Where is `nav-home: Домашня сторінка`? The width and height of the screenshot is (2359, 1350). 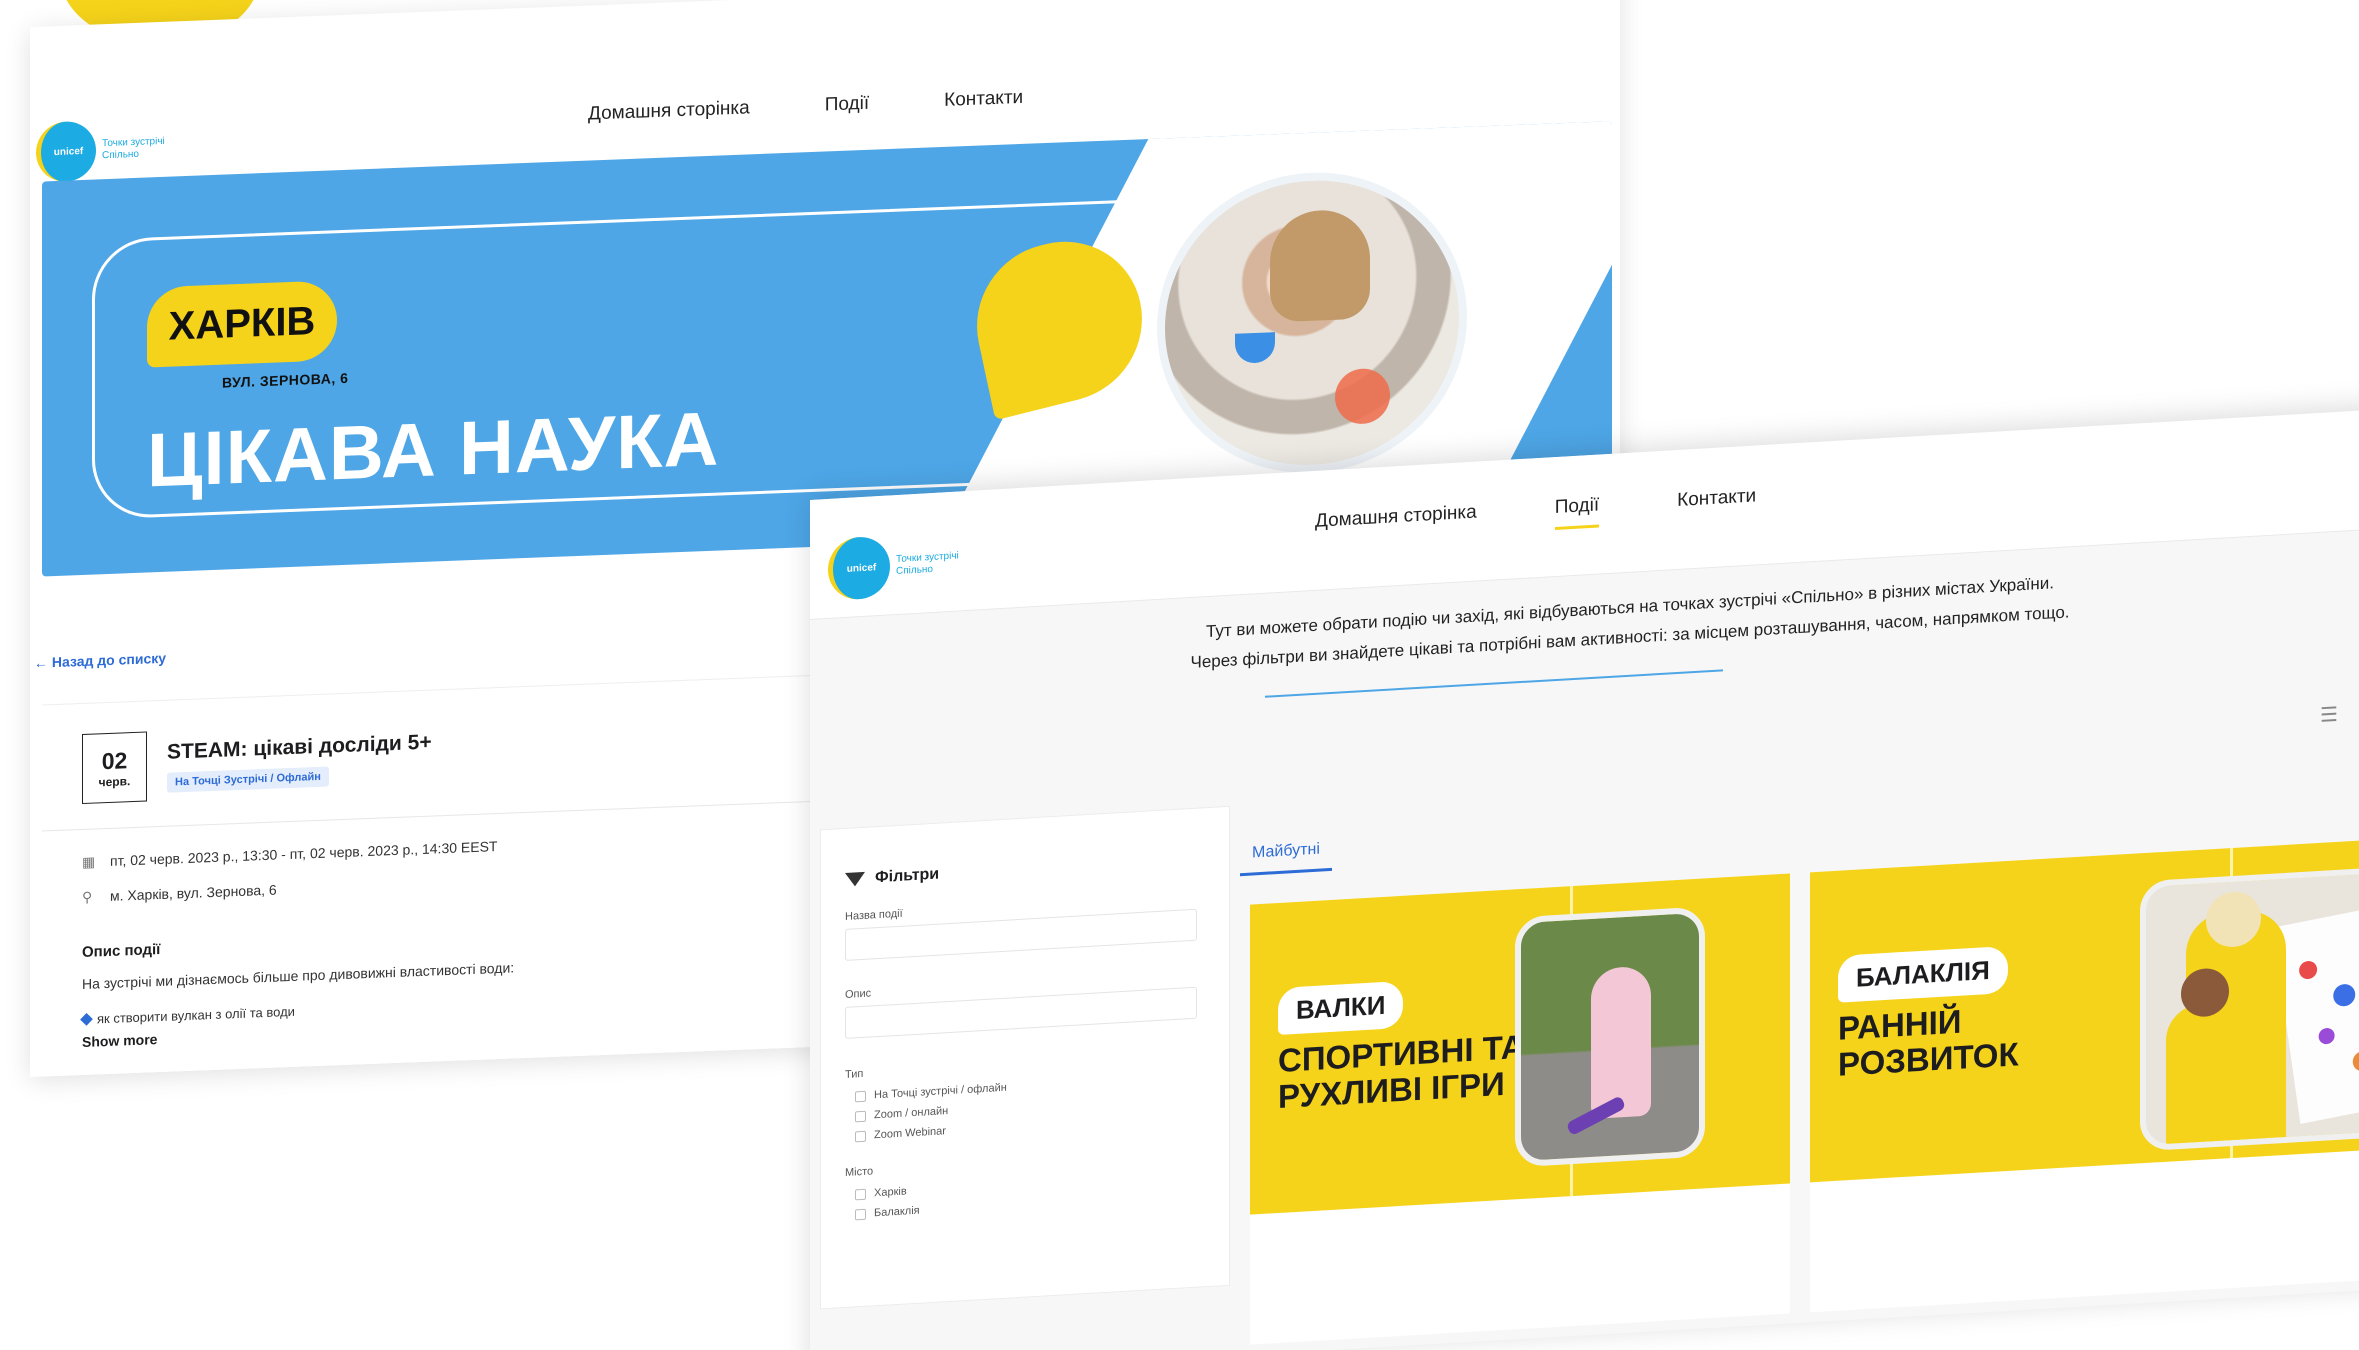 nav-home: Домашня сторінка is located at coordinates (669, 111).